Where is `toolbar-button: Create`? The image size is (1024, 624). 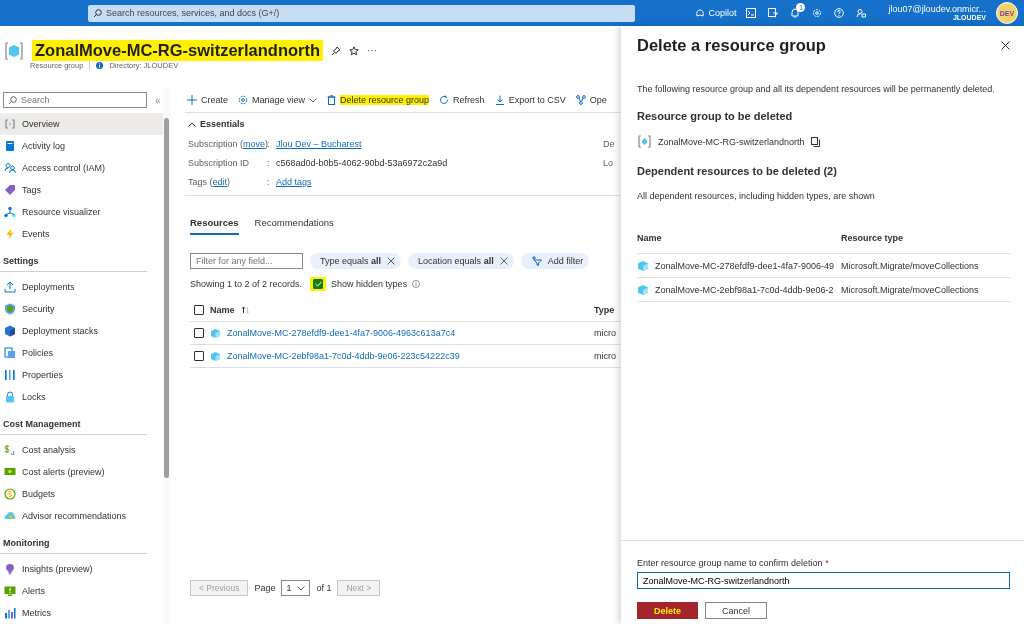
toolbar-button: Create is located at coordinates (207, 100).